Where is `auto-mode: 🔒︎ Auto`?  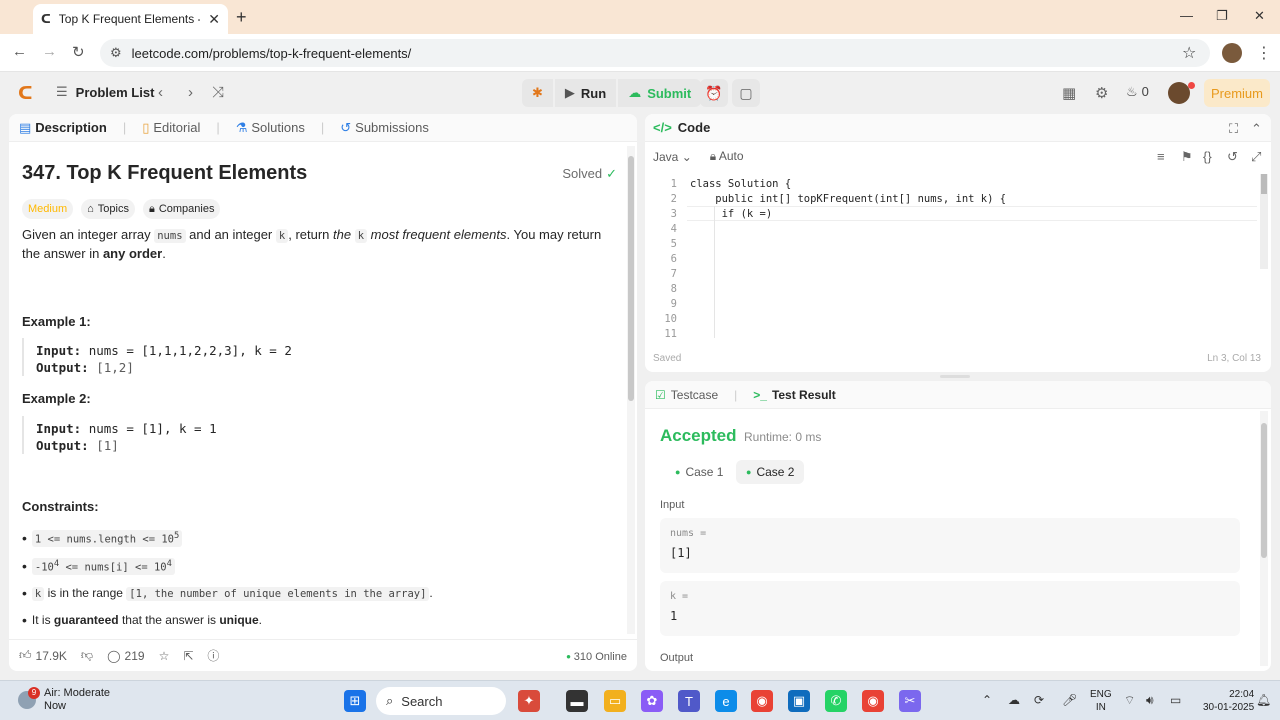
auto-mode: 🔒︎ Auto is located at coordinates (727, 156).